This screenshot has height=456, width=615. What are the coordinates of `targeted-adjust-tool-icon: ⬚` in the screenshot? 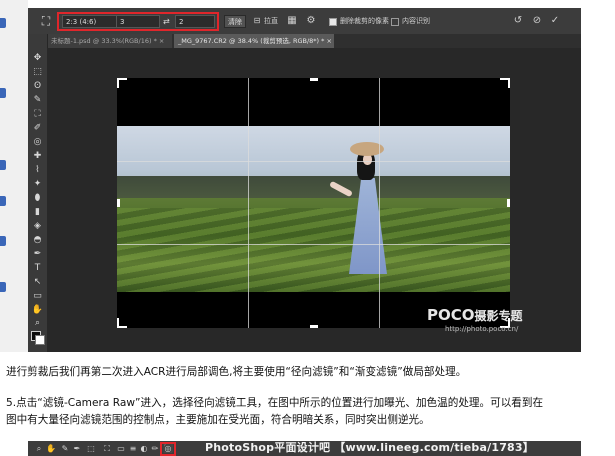 It's located at (91, 448).